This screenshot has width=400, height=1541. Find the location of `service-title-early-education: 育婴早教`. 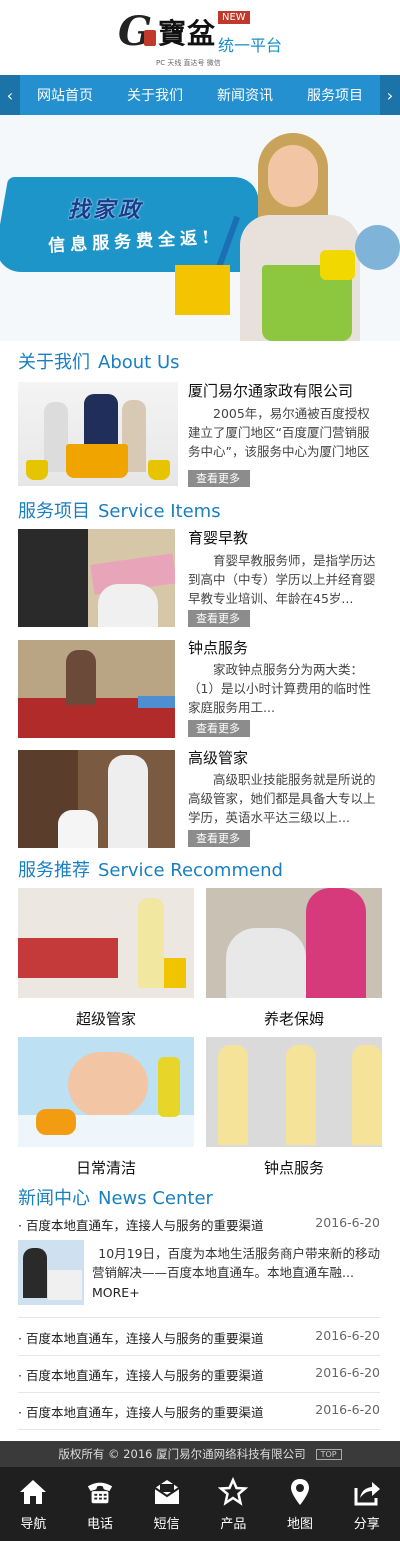

service-title-early-education: 育婴早教 is located at coordinates (218, 537).